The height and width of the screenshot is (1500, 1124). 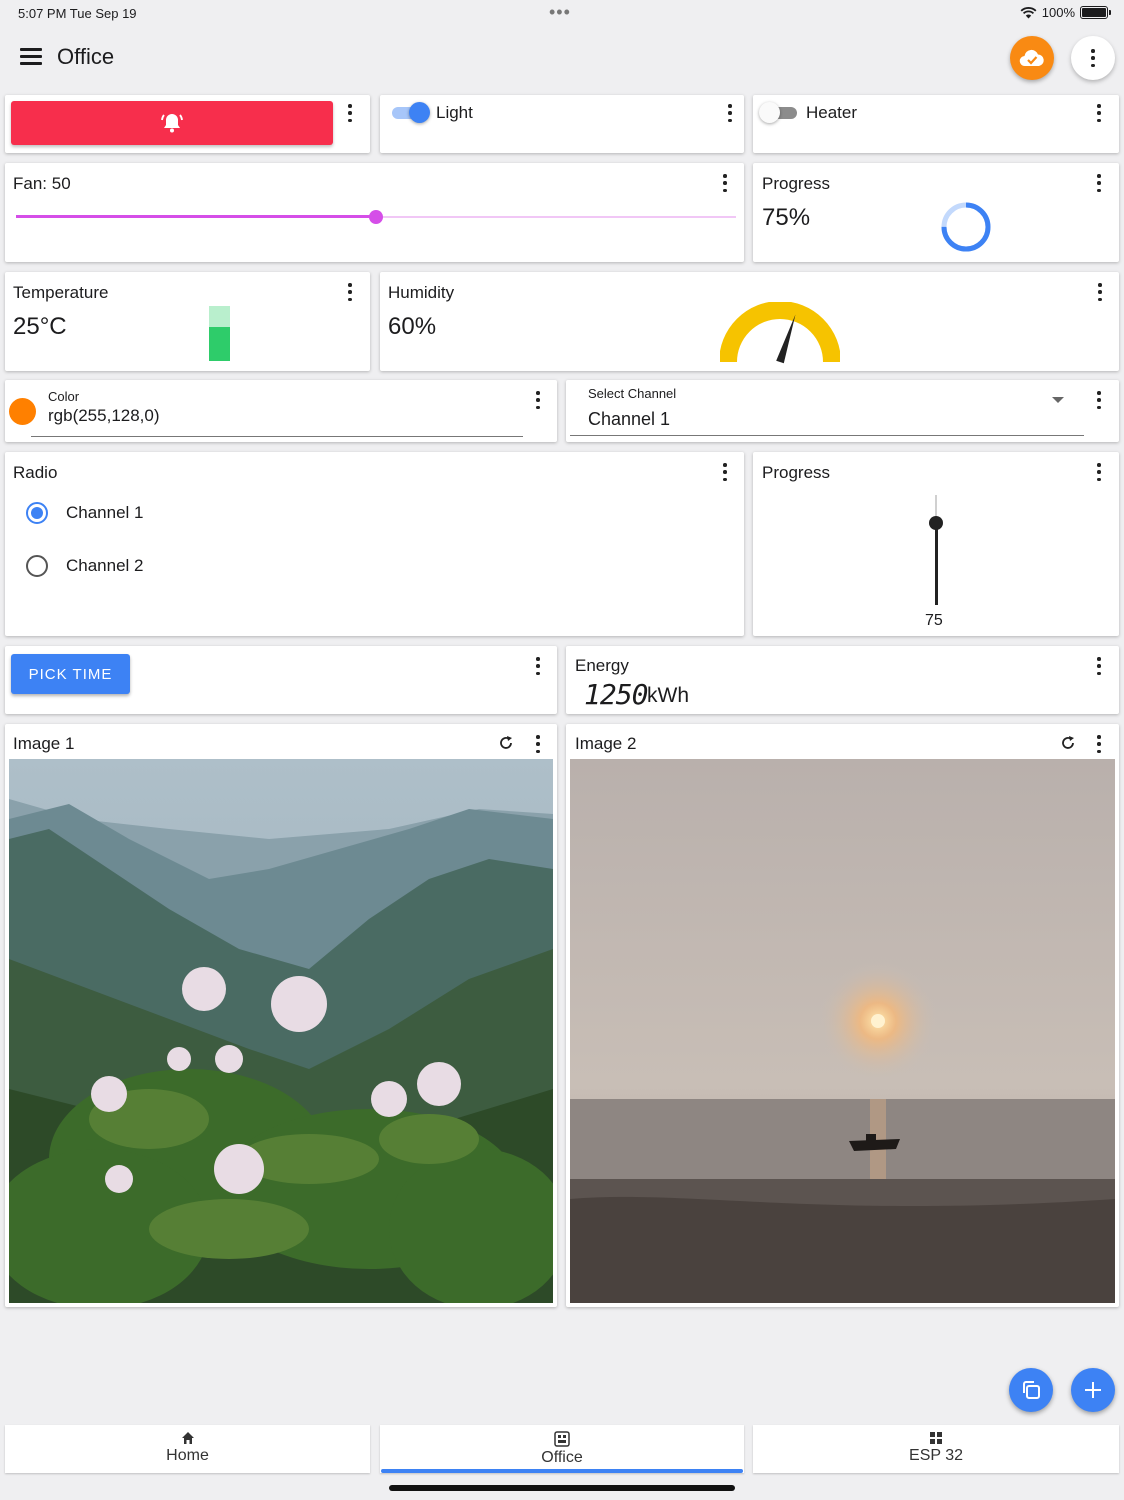 What do you see at coordinates (350, 292) in the screenshot?
I see `temperature-menu-icon` at bounding box center [350, 292].